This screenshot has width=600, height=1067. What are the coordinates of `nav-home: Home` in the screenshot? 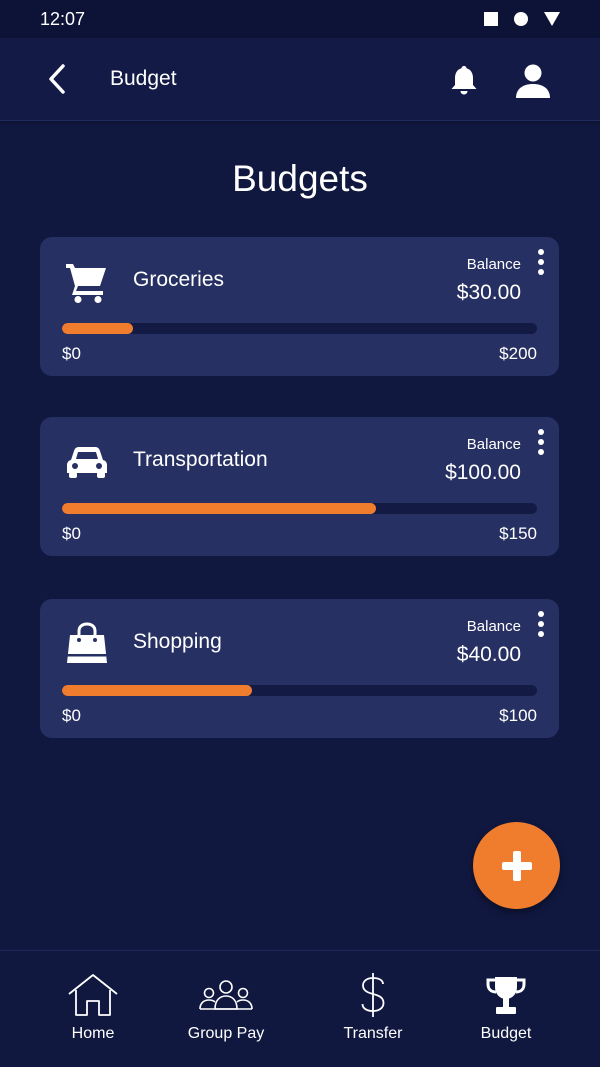 It's located at (93, 1009).